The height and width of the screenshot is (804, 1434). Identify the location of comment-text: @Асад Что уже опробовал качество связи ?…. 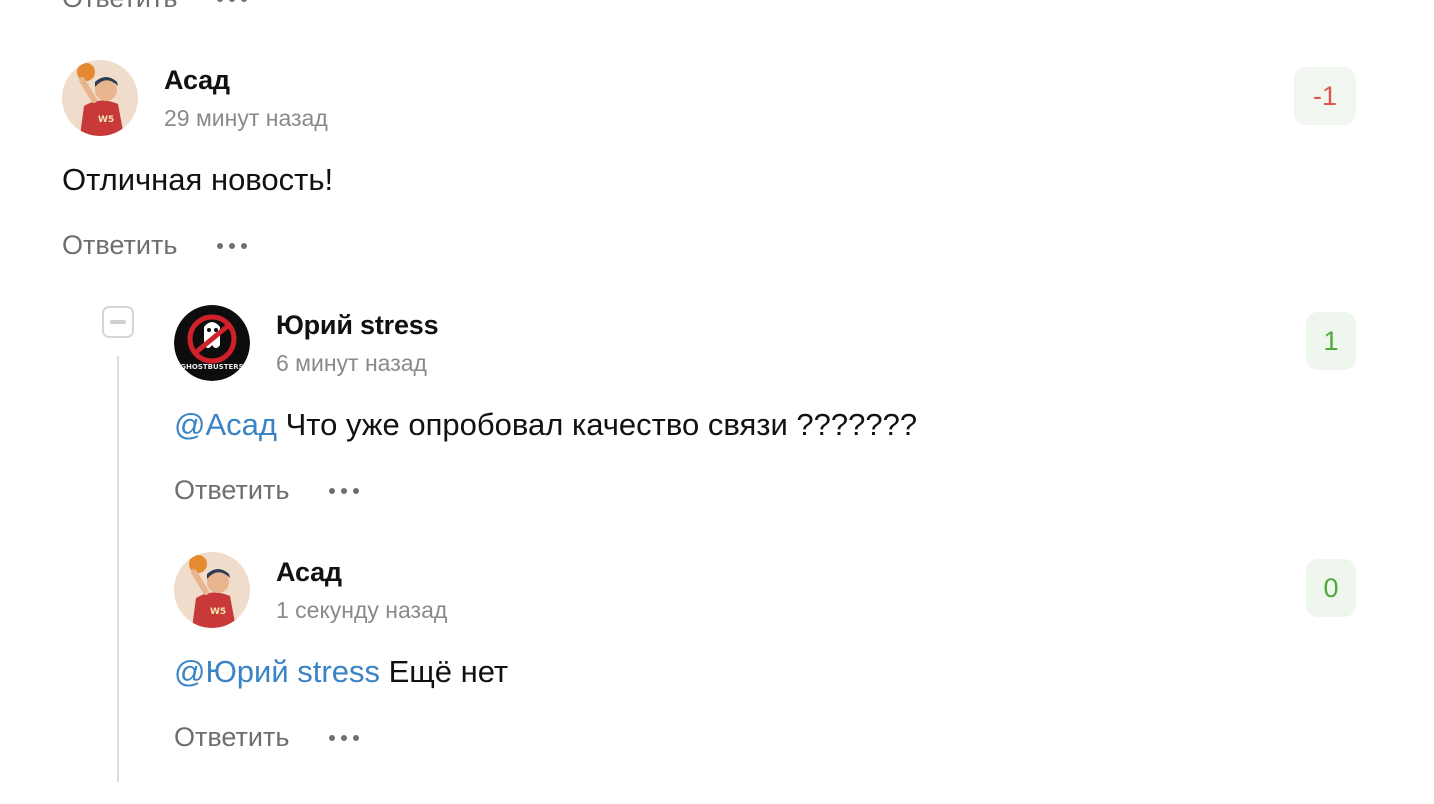
(765, 425).